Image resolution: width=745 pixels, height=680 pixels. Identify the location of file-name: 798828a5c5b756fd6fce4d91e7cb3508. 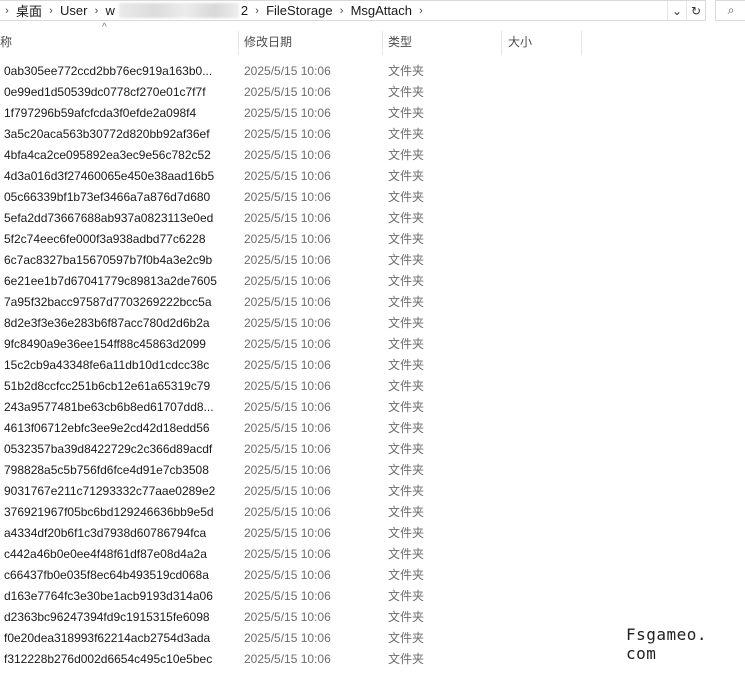
(106, 470).